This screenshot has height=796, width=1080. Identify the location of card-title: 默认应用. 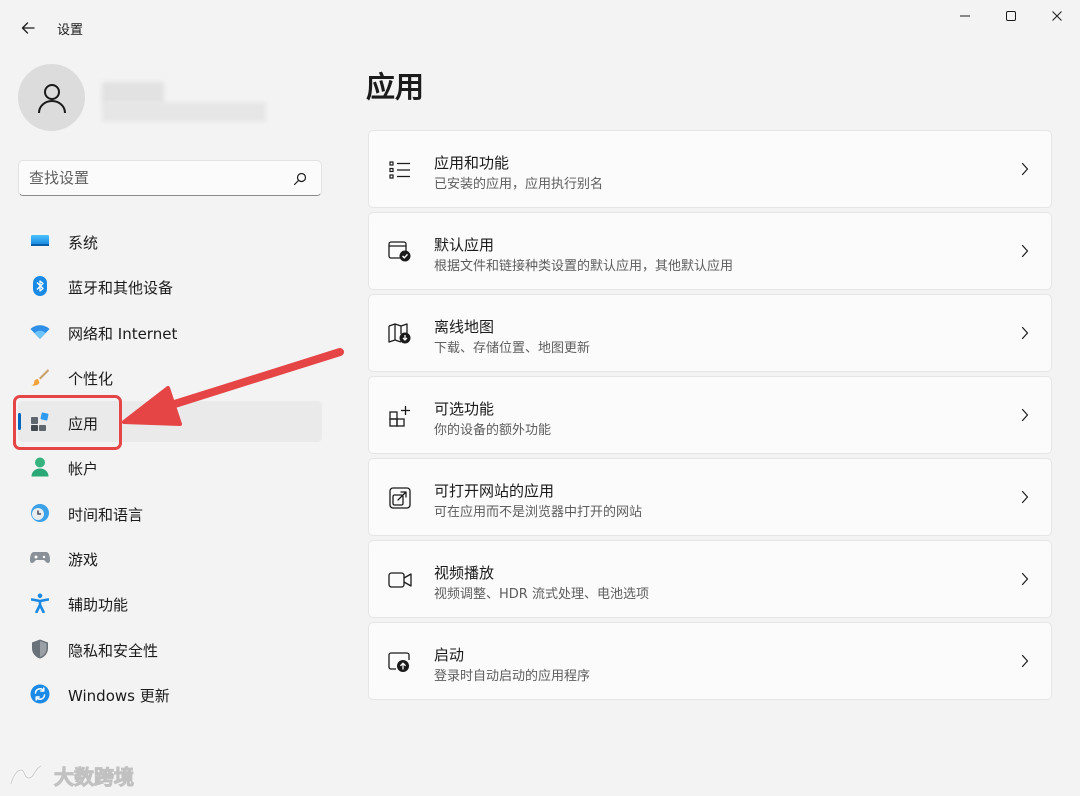
(464, 245).